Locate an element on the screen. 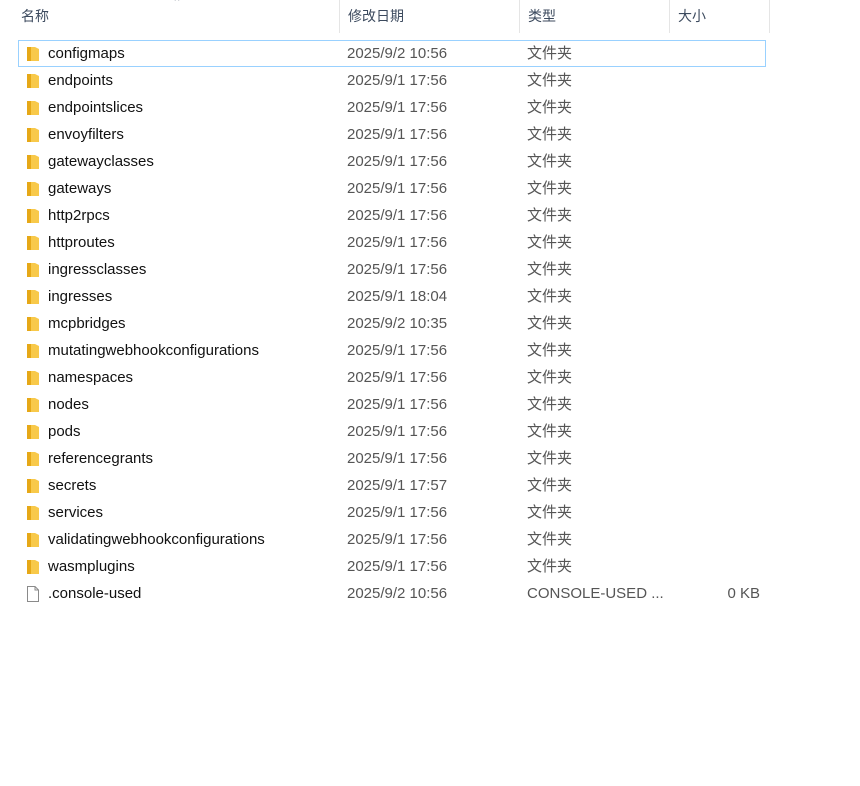 Image resolution: width=860 pixels, height=786 pixels. file-row: envoyfilters 2025/9/1 17:56 文件夹 is located at coordinates (392, 134).